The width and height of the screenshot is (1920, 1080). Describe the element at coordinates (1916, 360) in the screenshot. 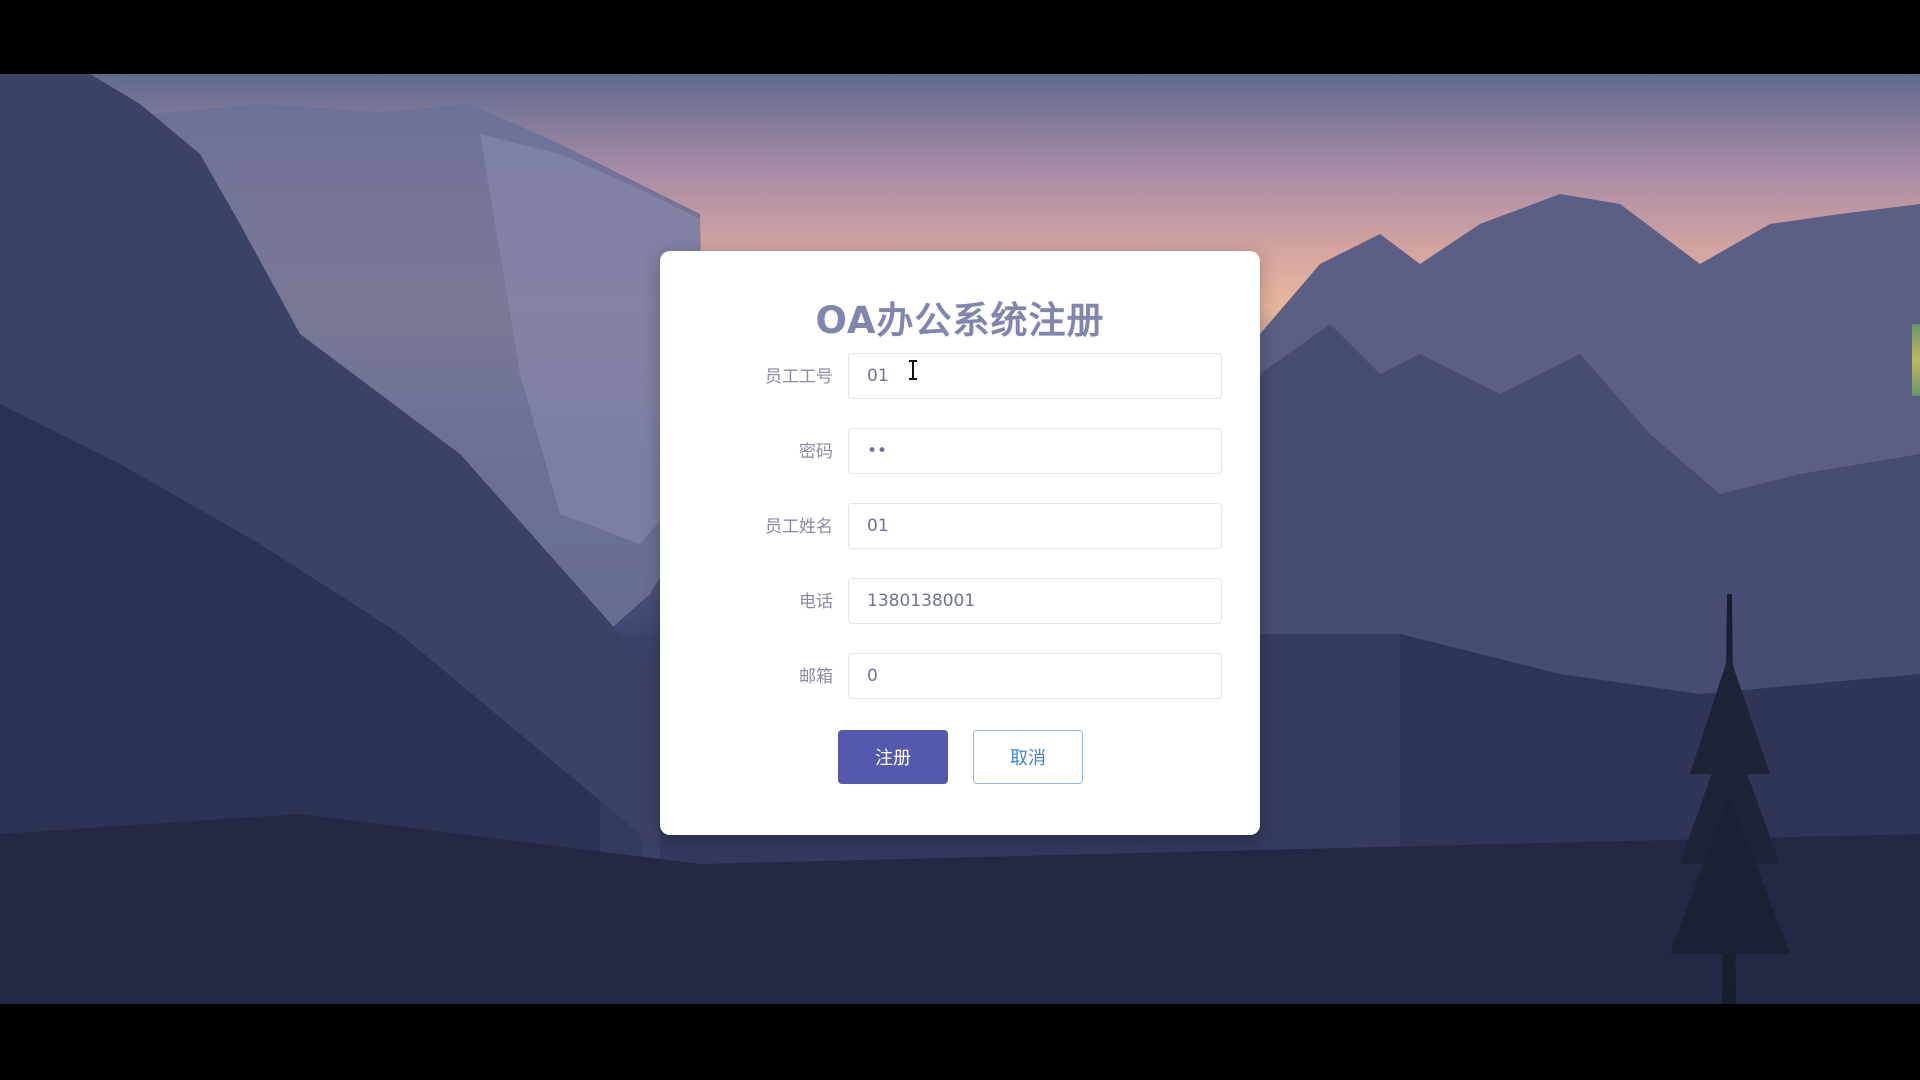

I see `side-level-meter` at that location.